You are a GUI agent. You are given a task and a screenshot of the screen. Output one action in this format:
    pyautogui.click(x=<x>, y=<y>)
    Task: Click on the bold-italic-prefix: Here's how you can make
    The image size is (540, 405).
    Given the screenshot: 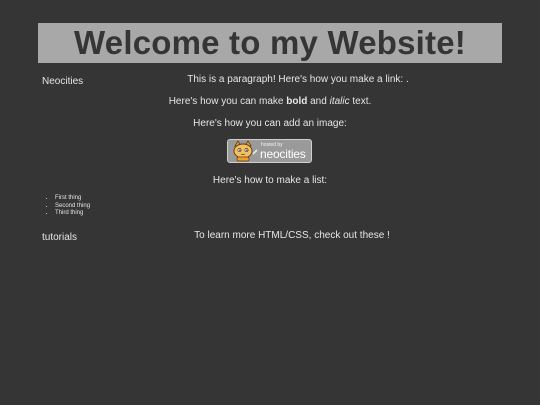 What is the action you would take?
    pyautogui.click(x=227, y=101)
    